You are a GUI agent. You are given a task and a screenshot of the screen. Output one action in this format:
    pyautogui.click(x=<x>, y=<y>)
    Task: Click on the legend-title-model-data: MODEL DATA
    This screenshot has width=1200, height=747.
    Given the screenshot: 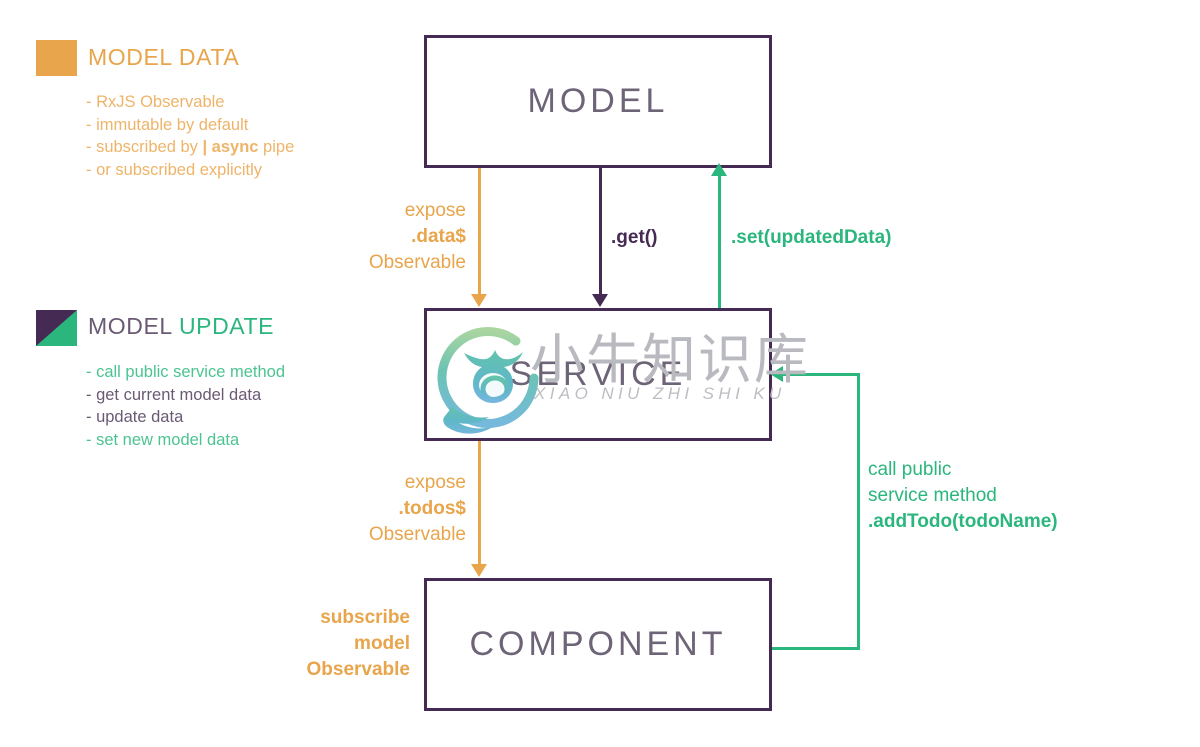 What is the action you would take?
    pyautogui.click(x=163, y=57)
    